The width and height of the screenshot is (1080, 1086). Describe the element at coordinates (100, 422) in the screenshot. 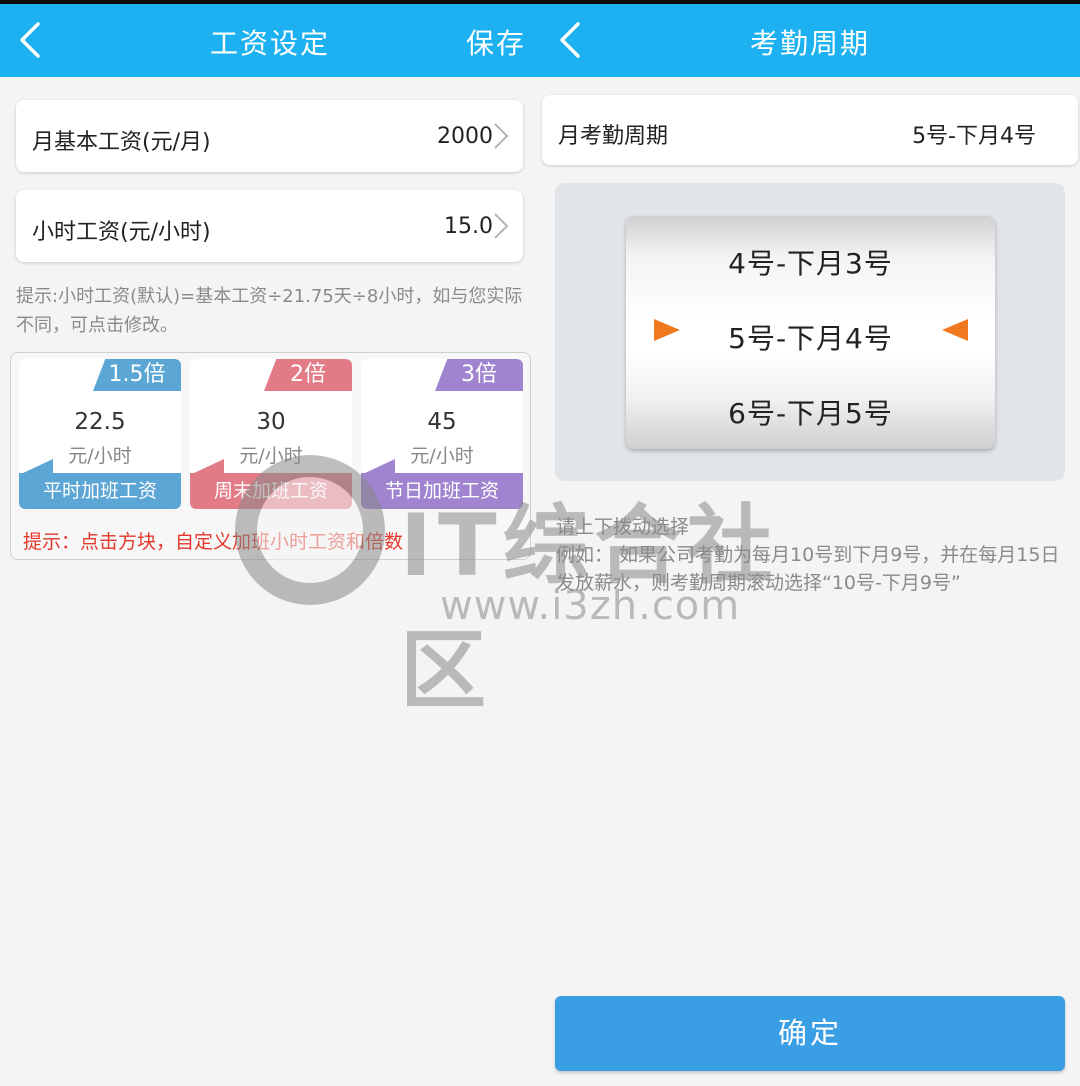

I see `overtime-amount: 22.5` at that location.